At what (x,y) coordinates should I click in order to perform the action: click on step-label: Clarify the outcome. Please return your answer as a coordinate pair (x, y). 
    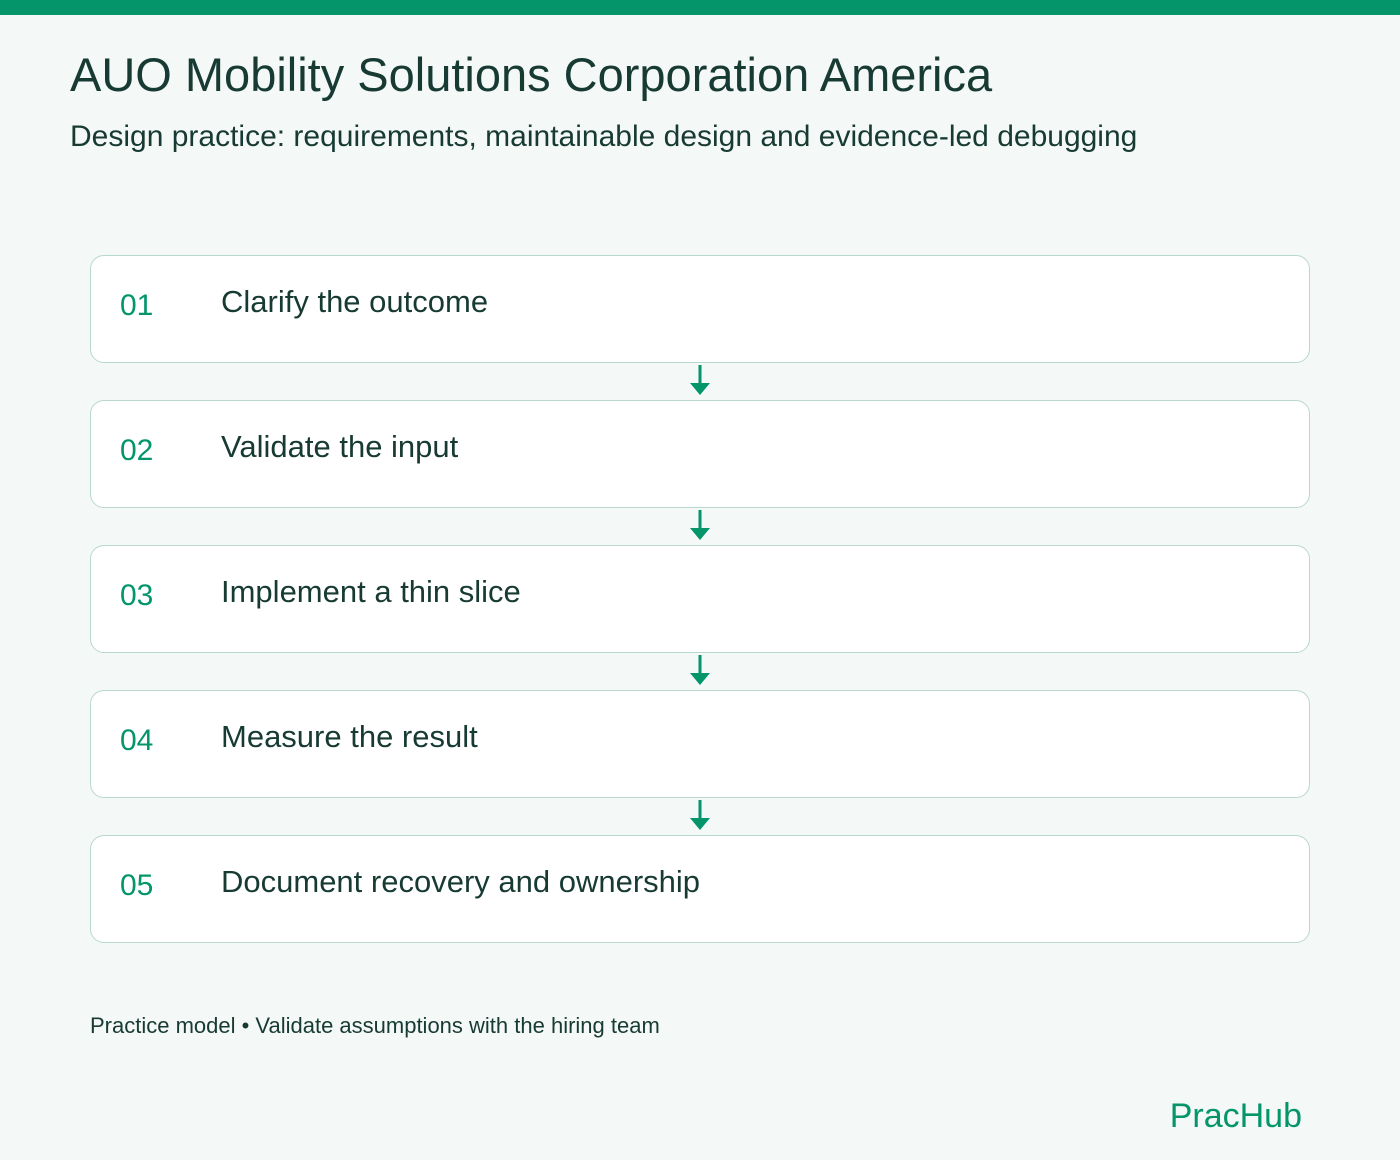
    Looking at the image, I should click on (355, 301).